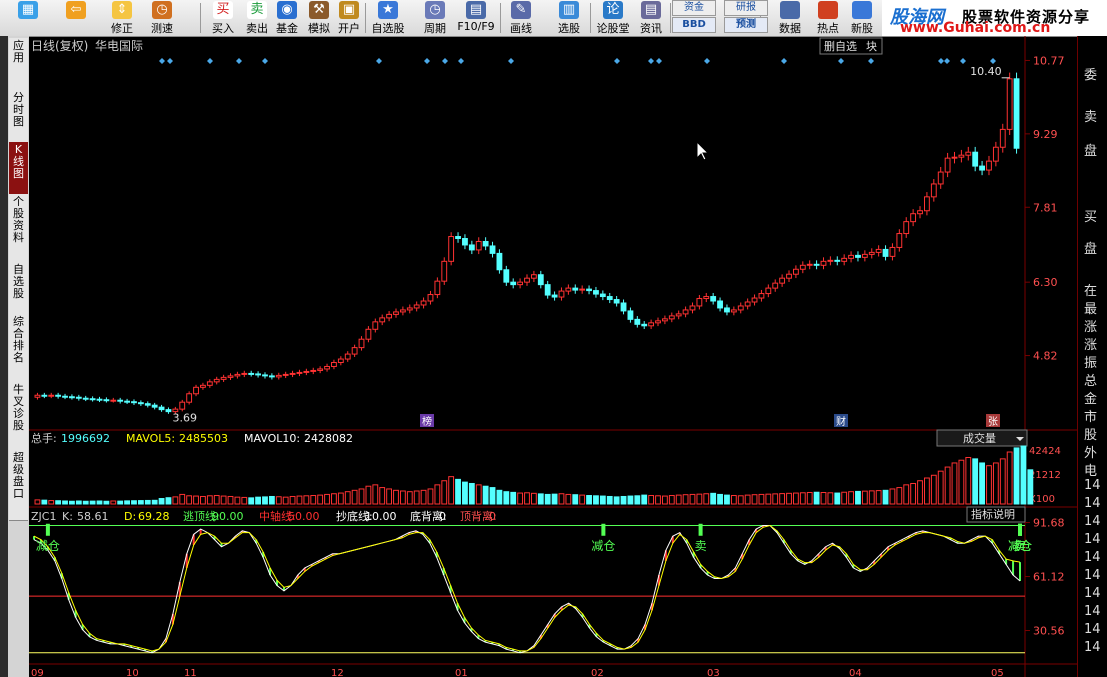  I want to click on time-axis-label: 01, so click(461, 672).